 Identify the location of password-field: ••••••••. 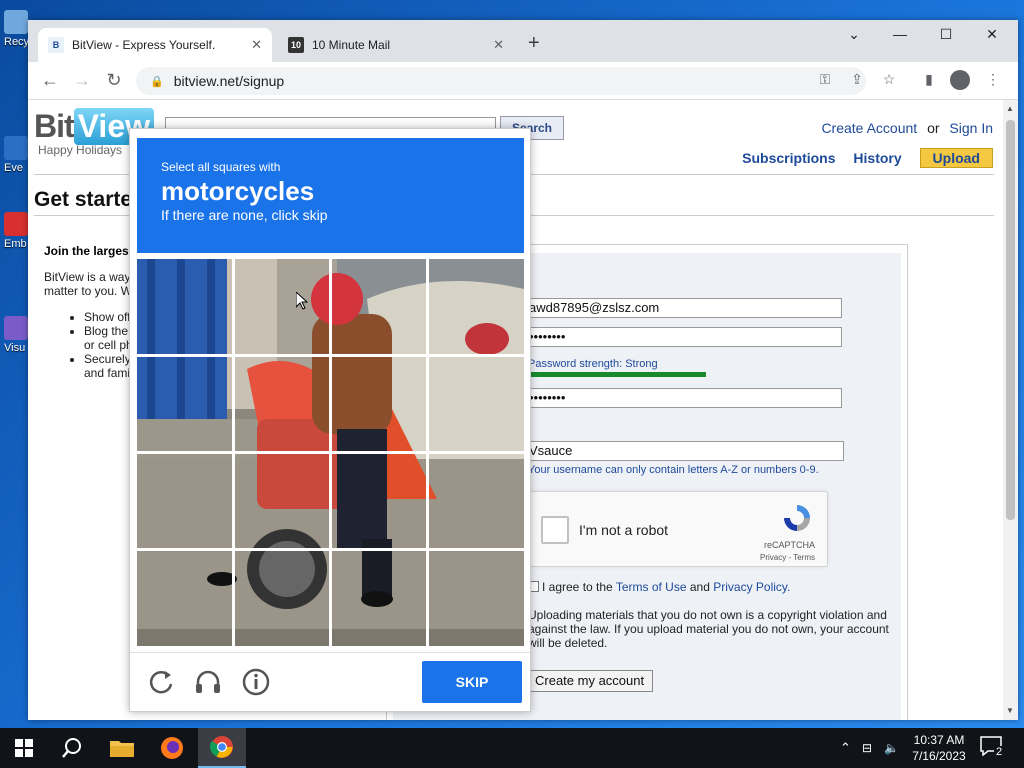
(683, 337).